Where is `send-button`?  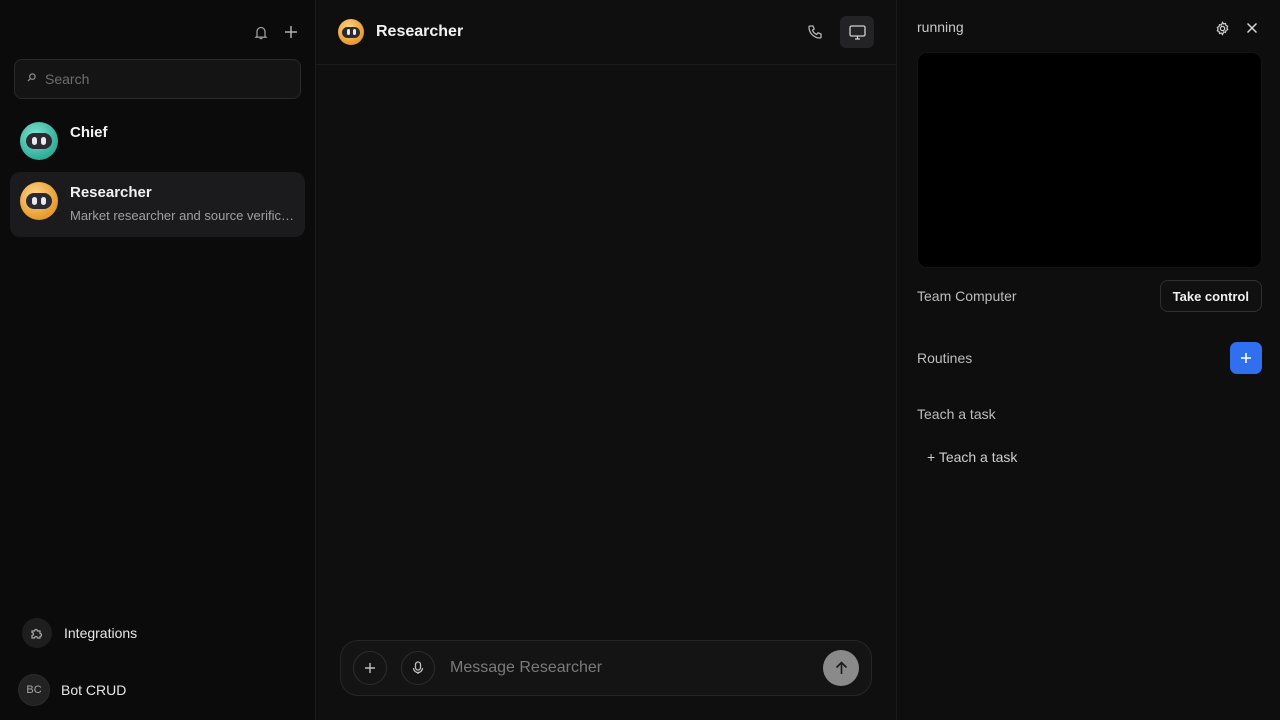
send-button is located at coordinates (841, 668).